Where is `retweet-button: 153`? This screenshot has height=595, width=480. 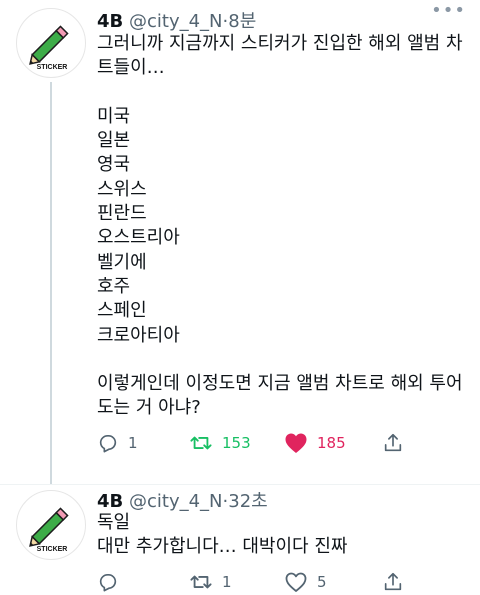 retweet-button: 153 is located at coordinates (220, 443).